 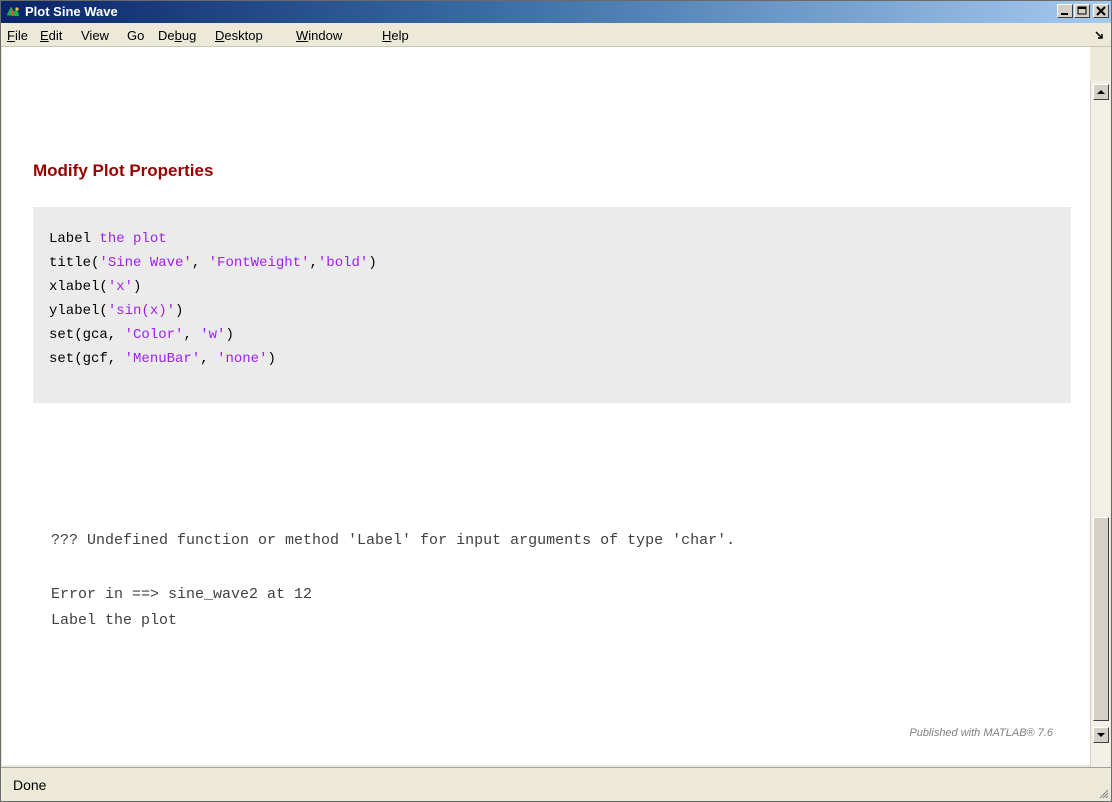 What do you see at coordinates (239, 35) in the screenshot?
I see `menu-desktop: Desktop` at bounding box center [239, 35].